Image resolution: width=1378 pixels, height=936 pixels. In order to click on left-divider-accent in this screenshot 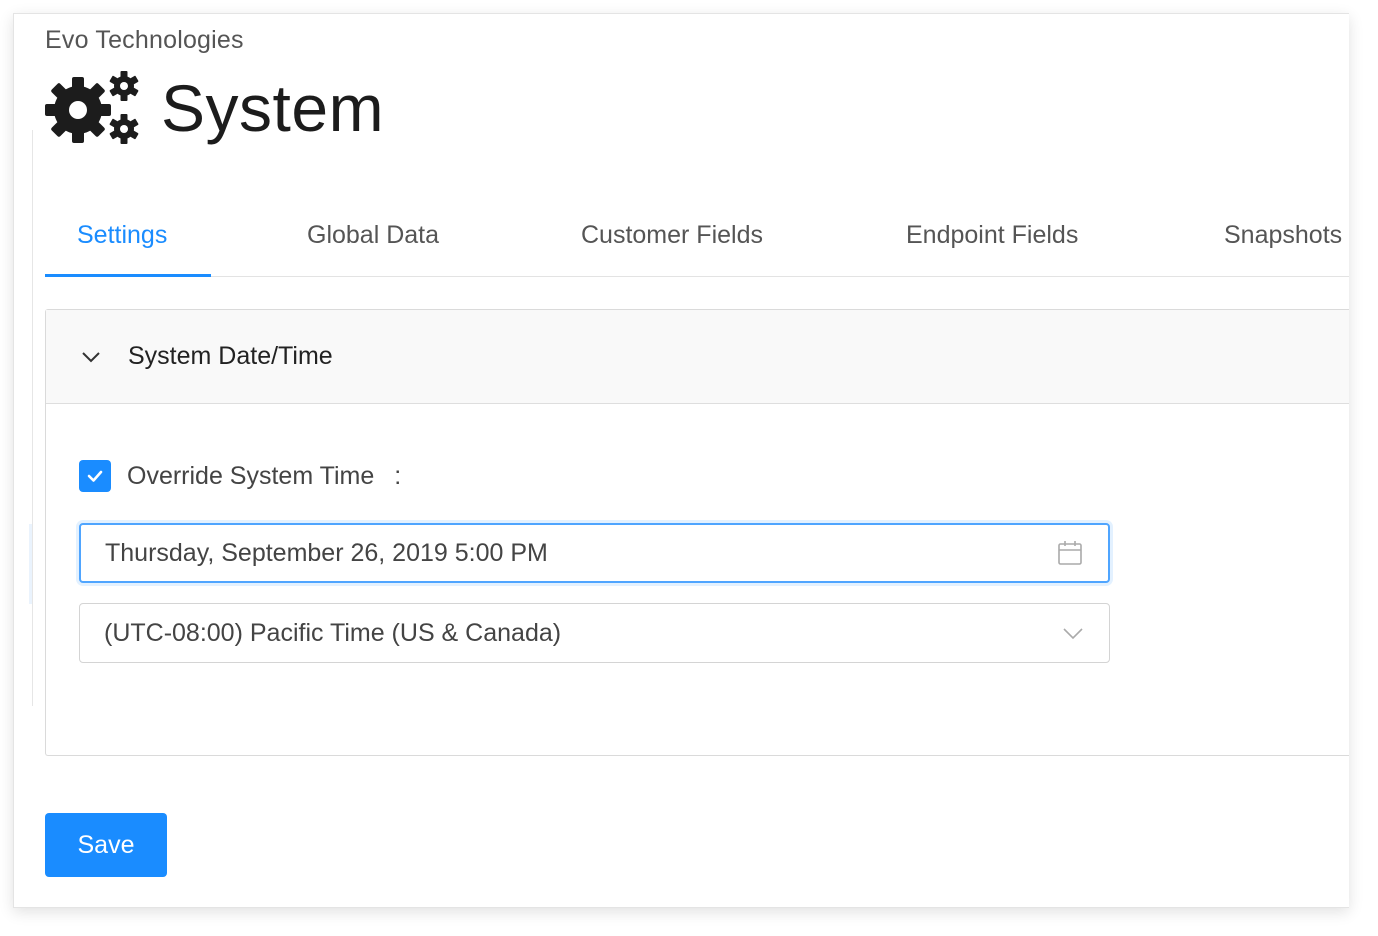, I will do `click(30, 564)`.